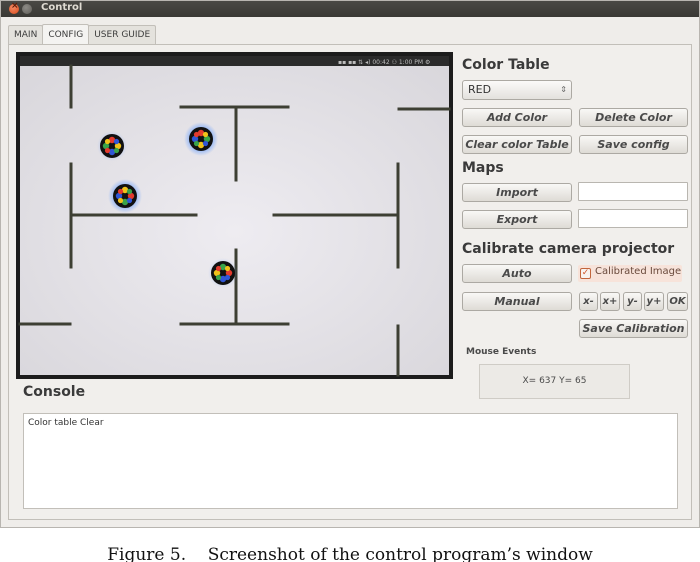  Describe the element at coordinates (517, 144) in the screenshot. I see `clear-color-table-button: Clear color Table` at that location.